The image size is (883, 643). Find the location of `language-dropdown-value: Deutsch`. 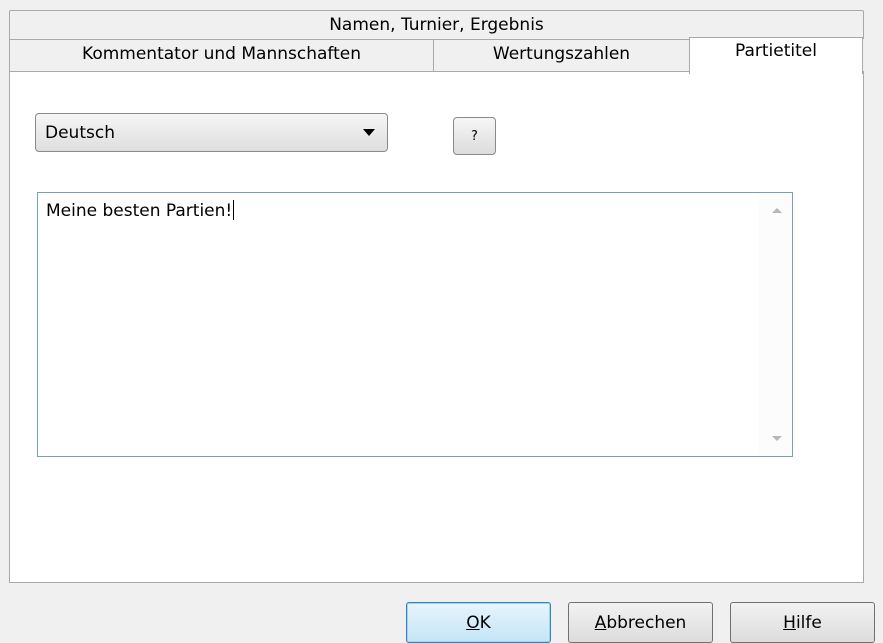

language-dropdown-value: Deutsch is located at coordinates (80, 132).